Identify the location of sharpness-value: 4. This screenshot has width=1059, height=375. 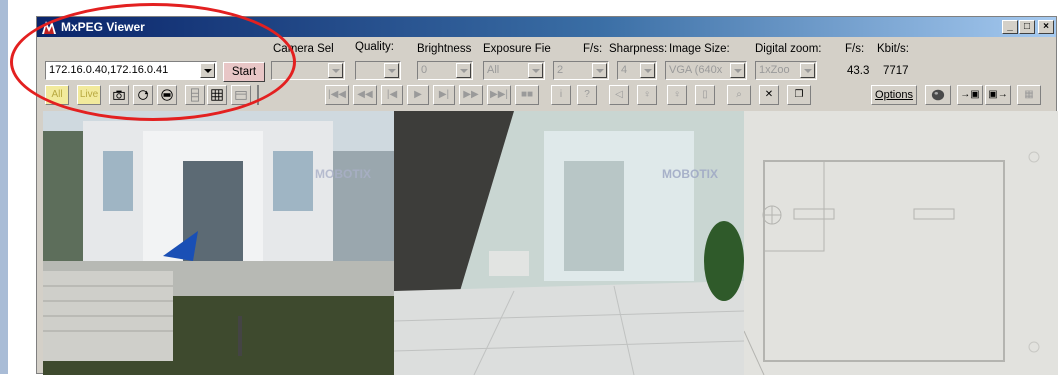
(624, 70).